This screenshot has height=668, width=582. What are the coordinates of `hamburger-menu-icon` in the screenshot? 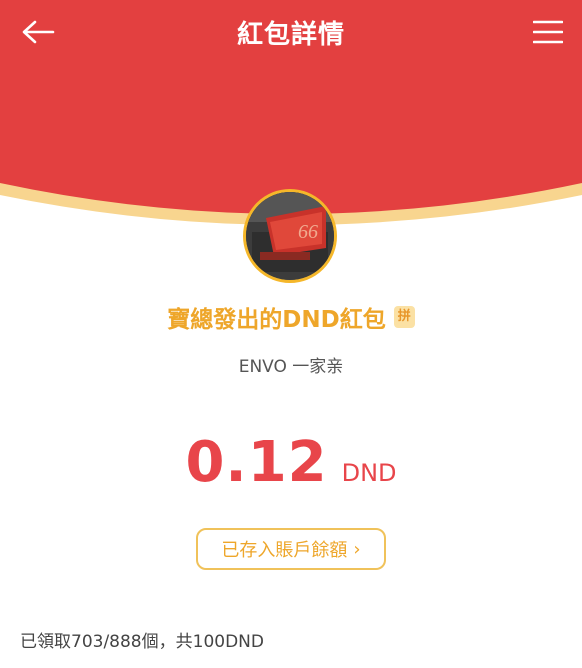 It's located at (548, 32).